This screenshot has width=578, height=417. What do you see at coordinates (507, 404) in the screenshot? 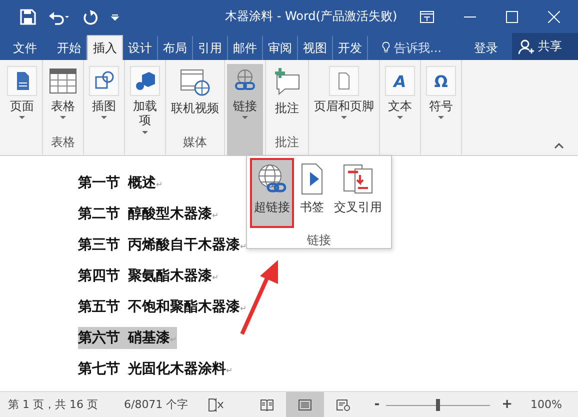
I see `zoom-in-button: +` at bounding box center [507, 404].